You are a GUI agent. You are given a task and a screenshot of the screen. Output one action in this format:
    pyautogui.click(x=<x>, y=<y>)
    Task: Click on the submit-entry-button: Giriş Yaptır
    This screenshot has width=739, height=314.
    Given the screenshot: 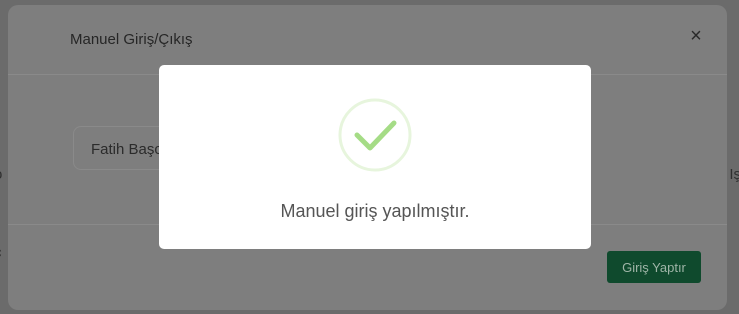 What is the action you would take?
    pyautogui.click(x=654, y=267)
    